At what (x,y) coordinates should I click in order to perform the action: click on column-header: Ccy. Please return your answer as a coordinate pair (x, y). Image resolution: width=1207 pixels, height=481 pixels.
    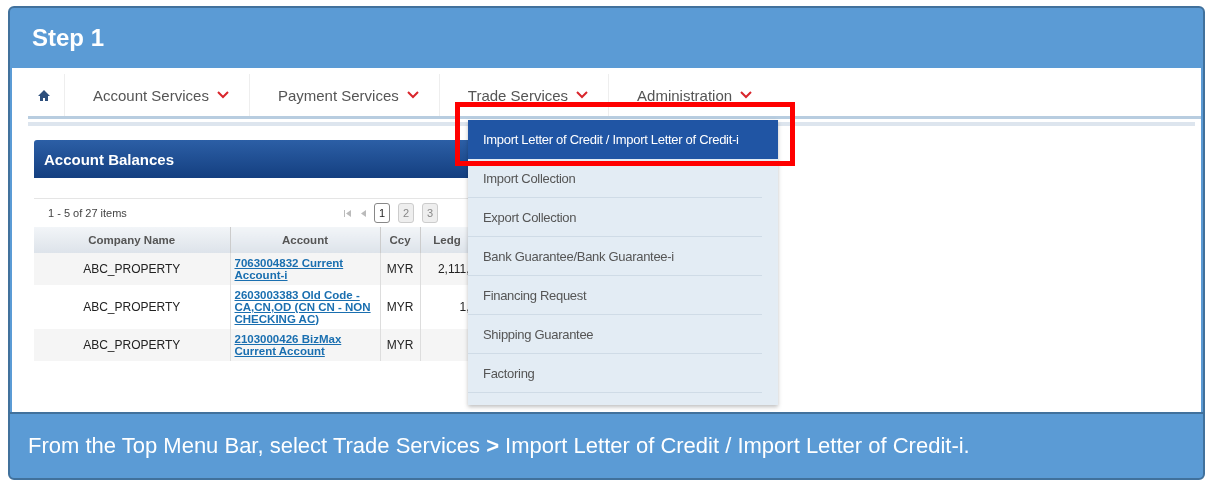
    Looking at the image, I should click on (400, 240).